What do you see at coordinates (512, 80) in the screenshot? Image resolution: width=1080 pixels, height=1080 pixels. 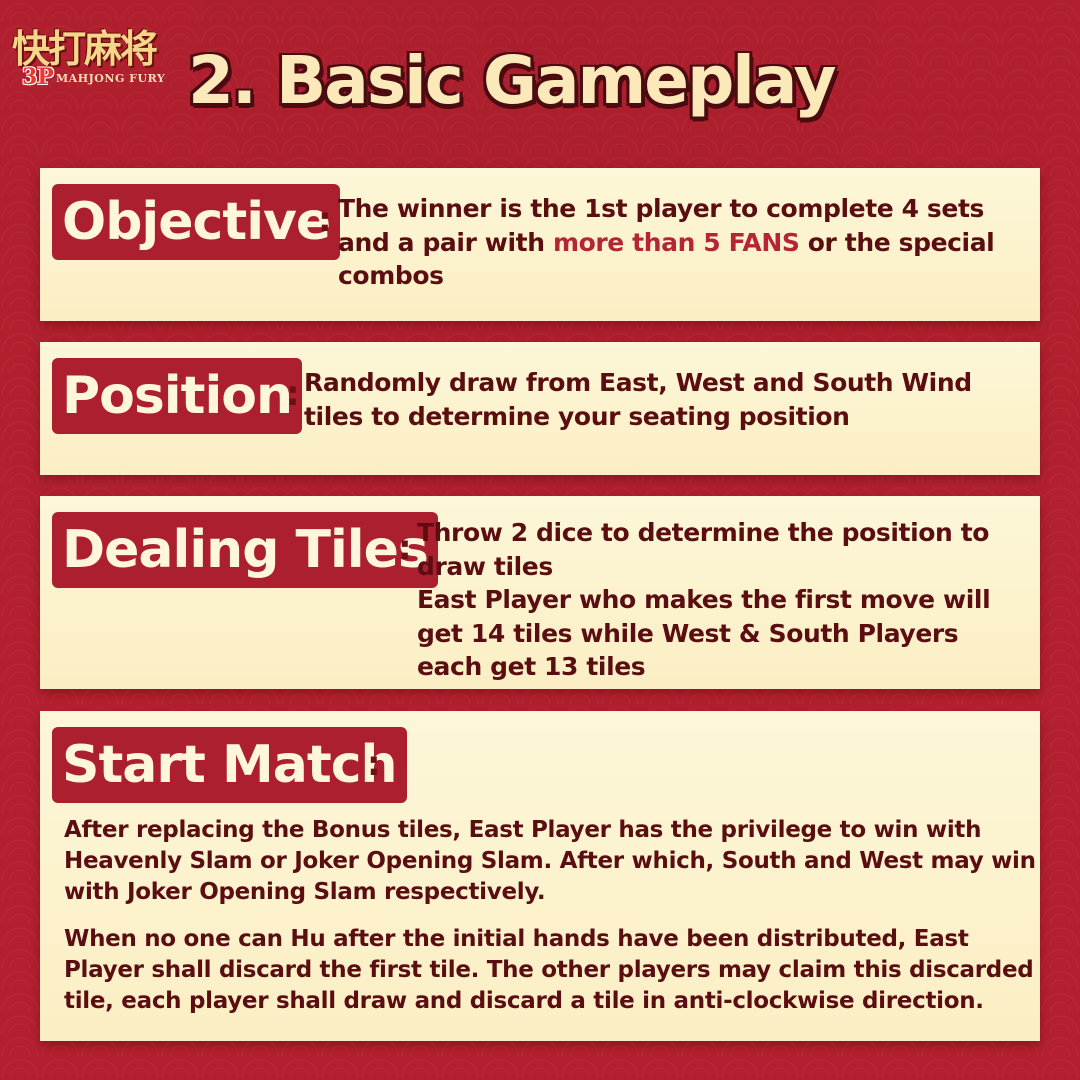 I see `page-title: 2. Basic Gameplay` at bounding box center [512, 80].